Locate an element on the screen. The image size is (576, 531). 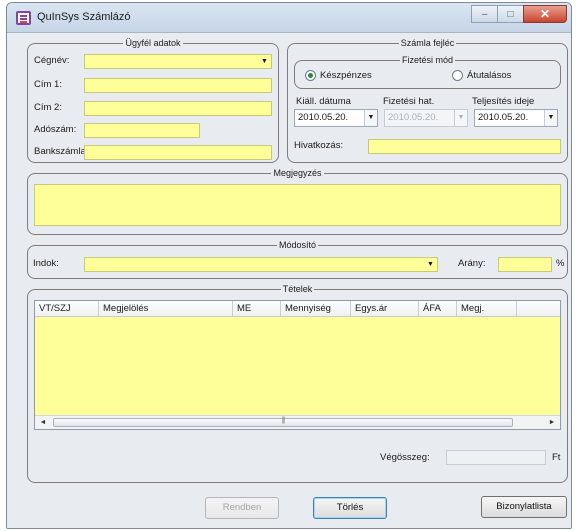
scroll-left-icon: ◄ is located at coordinates (43, 422).